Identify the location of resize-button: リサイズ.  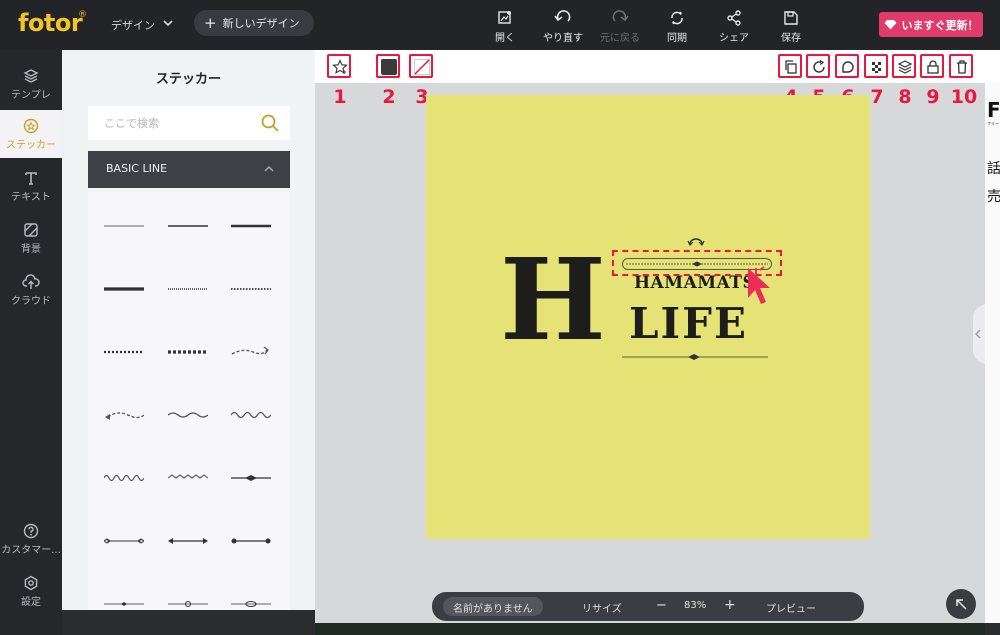
(602, 607).